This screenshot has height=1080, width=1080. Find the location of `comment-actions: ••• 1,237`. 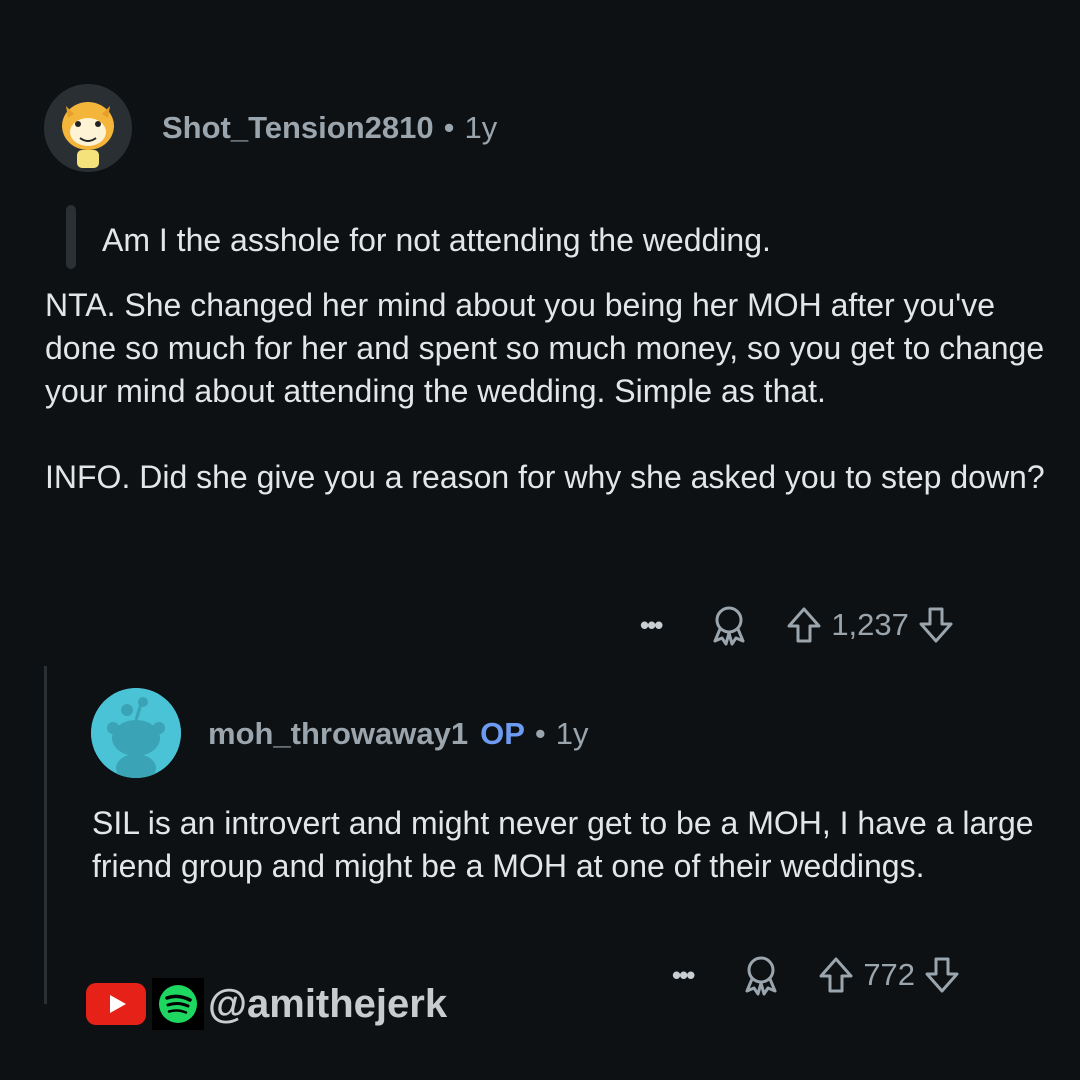

comment-actions: ••• 1,237 is located at coordinates (797, 625).